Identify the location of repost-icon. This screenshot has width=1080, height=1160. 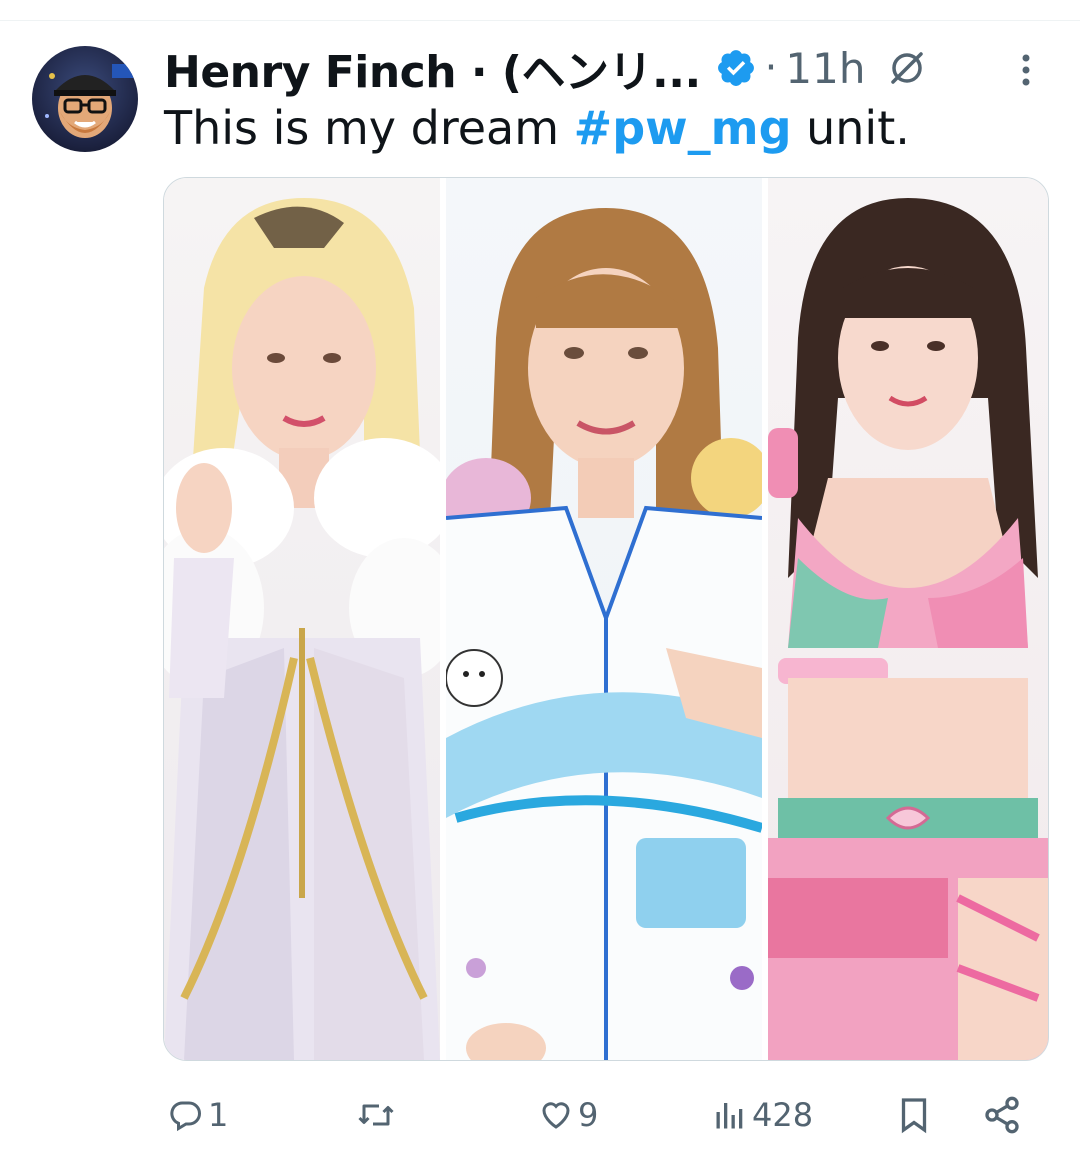
(376, 1115).